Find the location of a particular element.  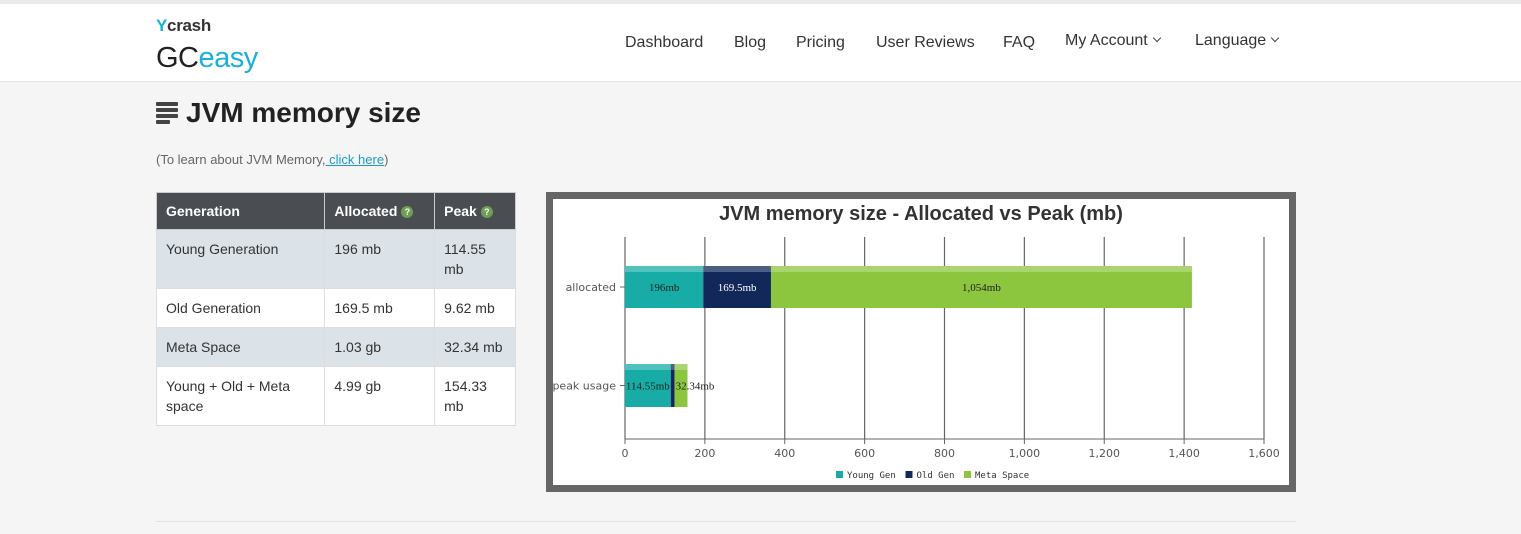

header-allocated: Allocated? is located at coordinates (380, 211).